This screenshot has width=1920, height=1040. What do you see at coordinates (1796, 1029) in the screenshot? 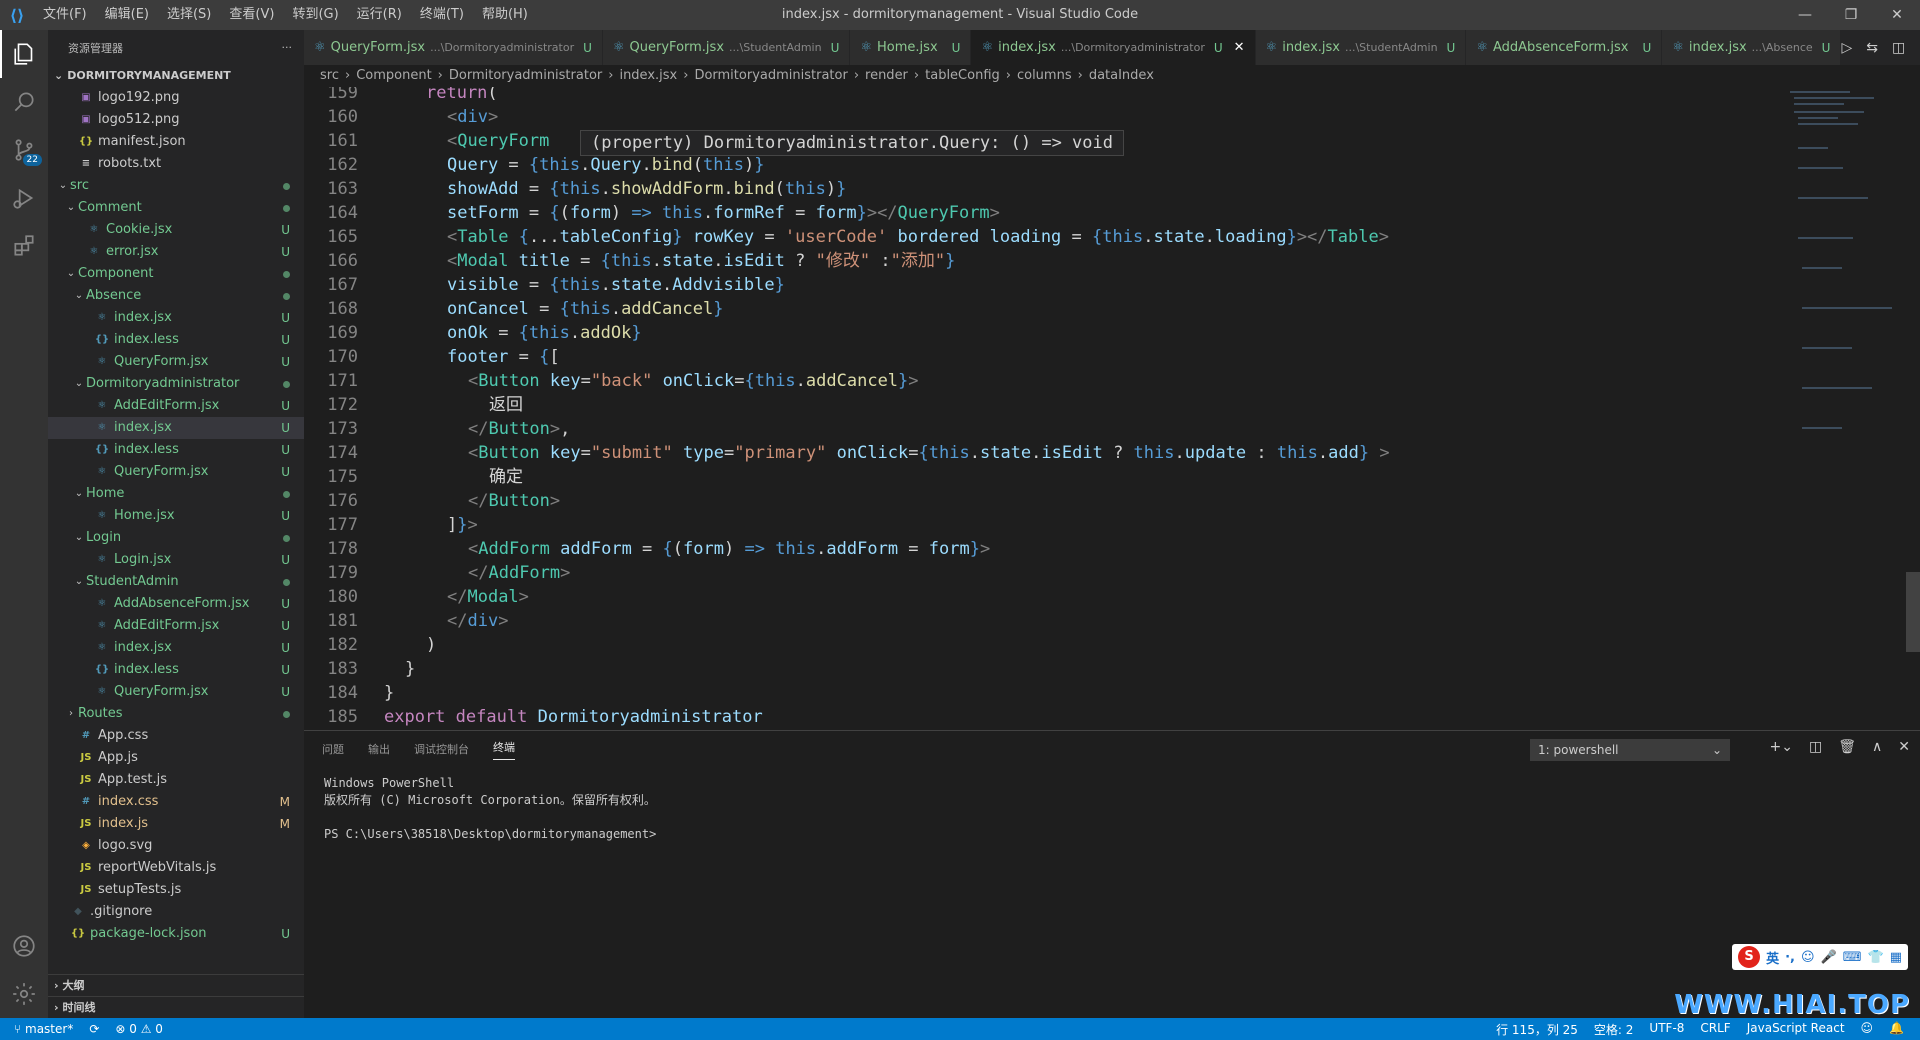
I see `language-mode: JavaScript React` at bounding box center [1796, 1029].